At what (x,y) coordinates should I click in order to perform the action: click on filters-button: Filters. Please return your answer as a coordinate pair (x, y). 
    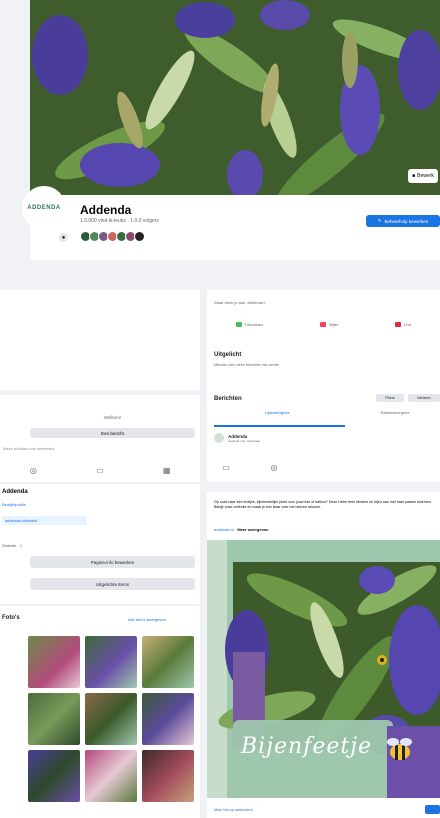
    Looking at the image, I should click on (390, 398).